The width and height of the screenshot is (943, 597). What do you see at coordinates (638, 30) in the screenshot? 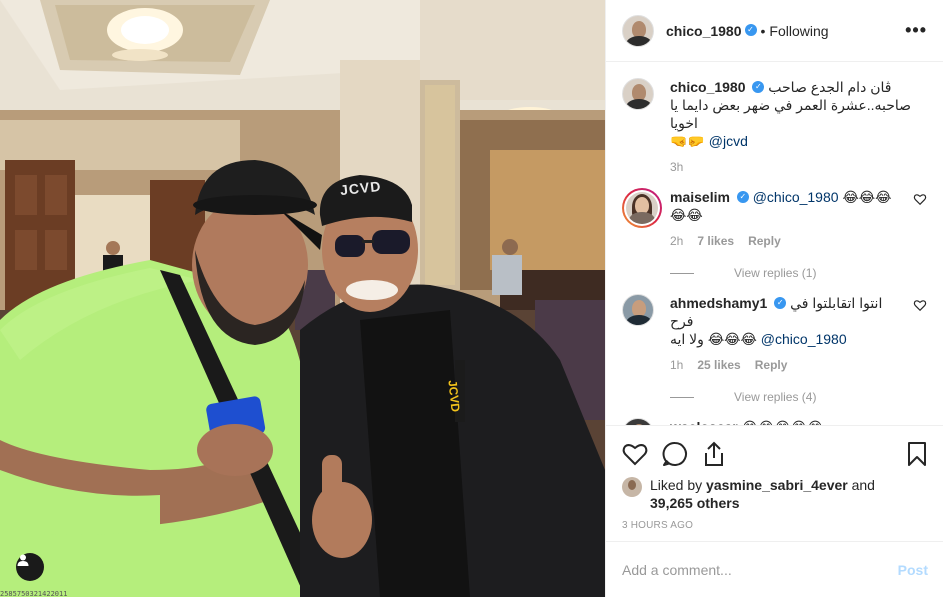
I see `author-avatar` at bounding box center [638, 30].